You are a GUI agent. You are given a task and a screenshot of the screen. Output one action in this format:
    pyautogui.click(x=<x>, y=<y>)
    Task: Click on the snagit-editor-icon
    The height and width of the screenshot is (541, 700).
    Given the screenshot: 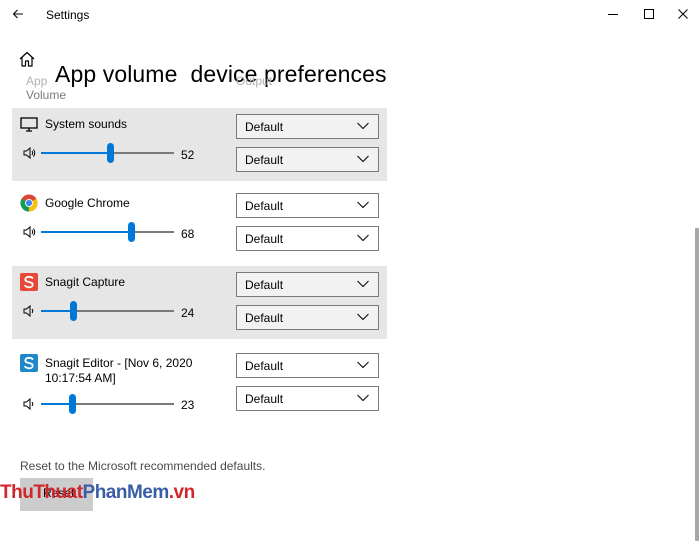 What is the action you would take?
    pyautogui.click(x=29, y=363)
    